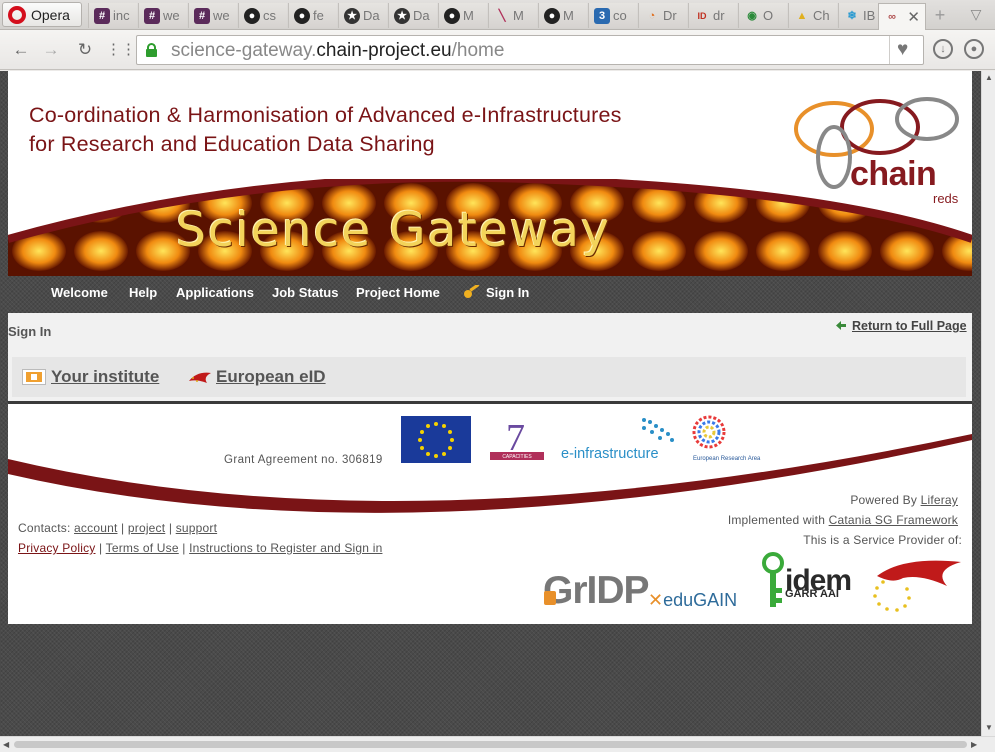  Describe the element at coordinates (232, 144) in the screenshot. I see `site-title-line2: for Research and Education Data Sharing` at that location.